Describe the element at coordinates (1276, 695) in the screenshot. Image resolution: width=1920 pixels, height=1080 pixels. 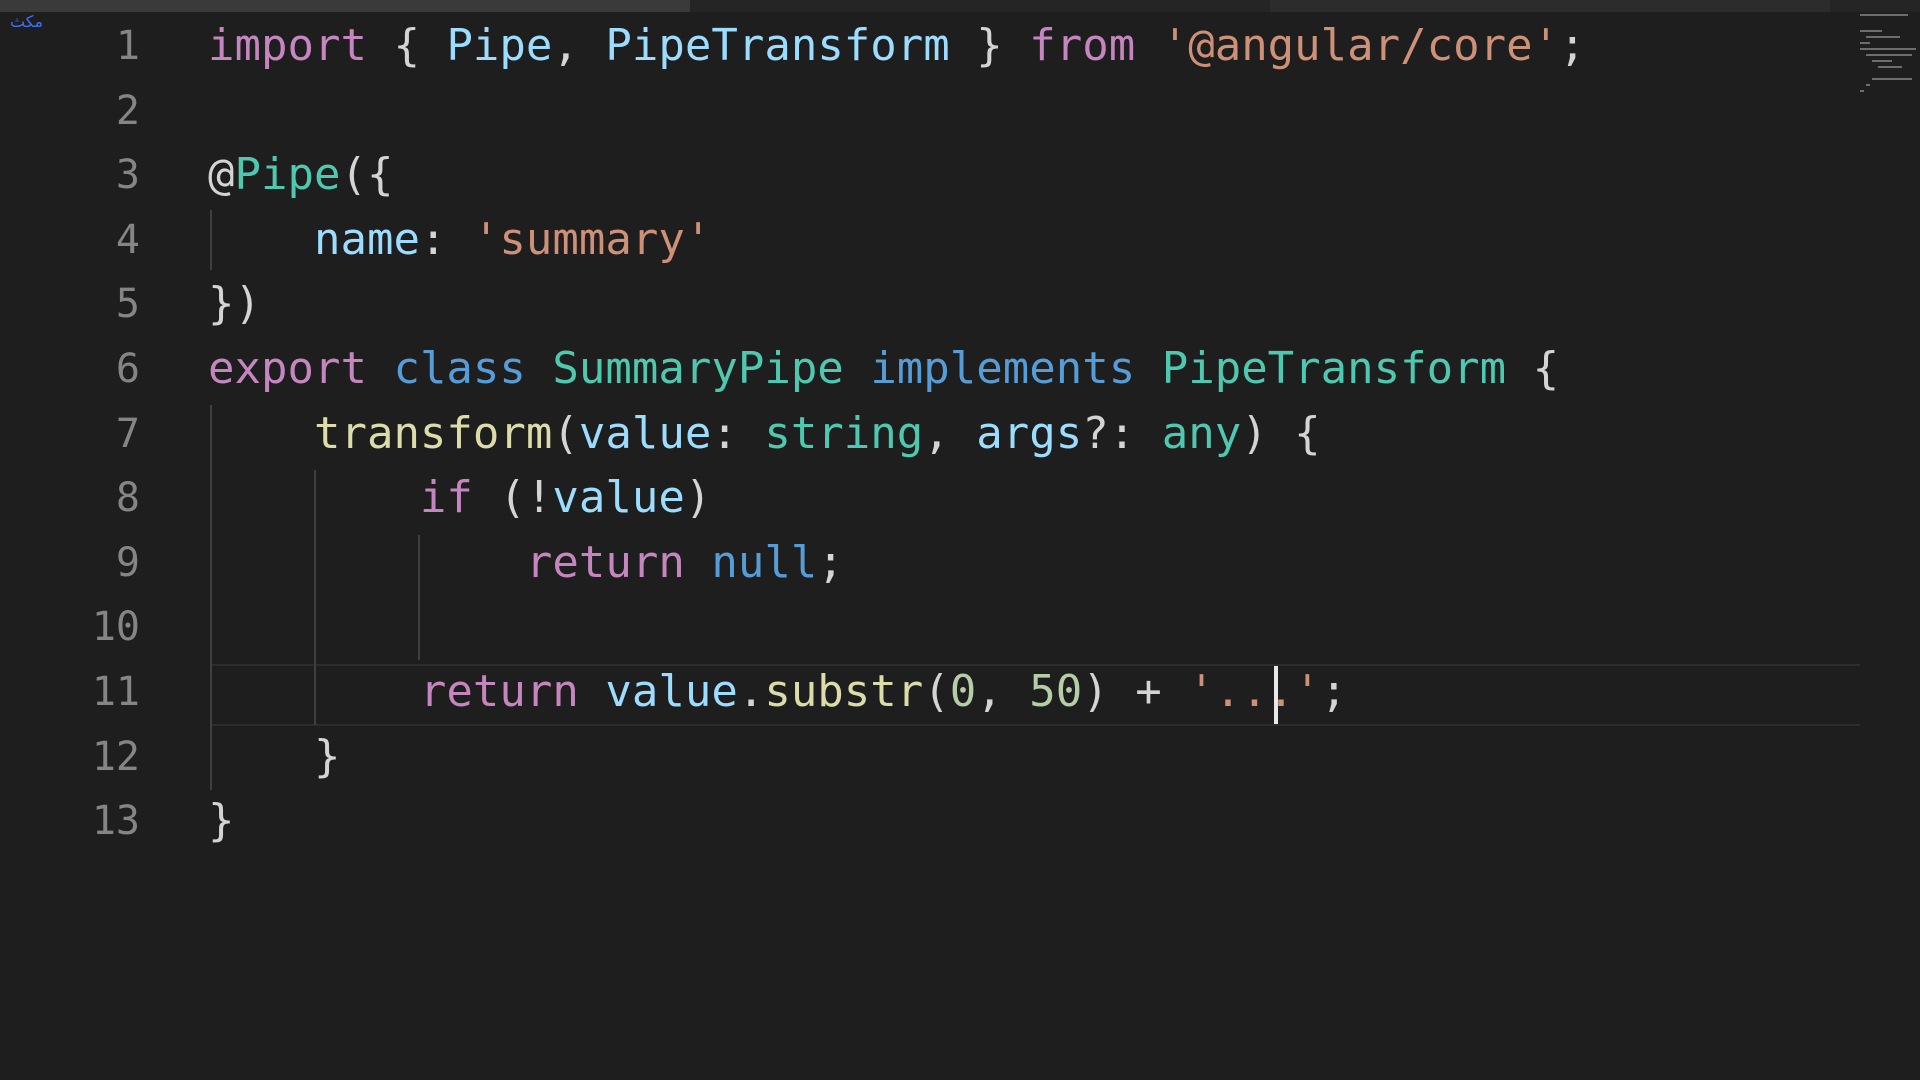
I see `text-cursor` at that location.